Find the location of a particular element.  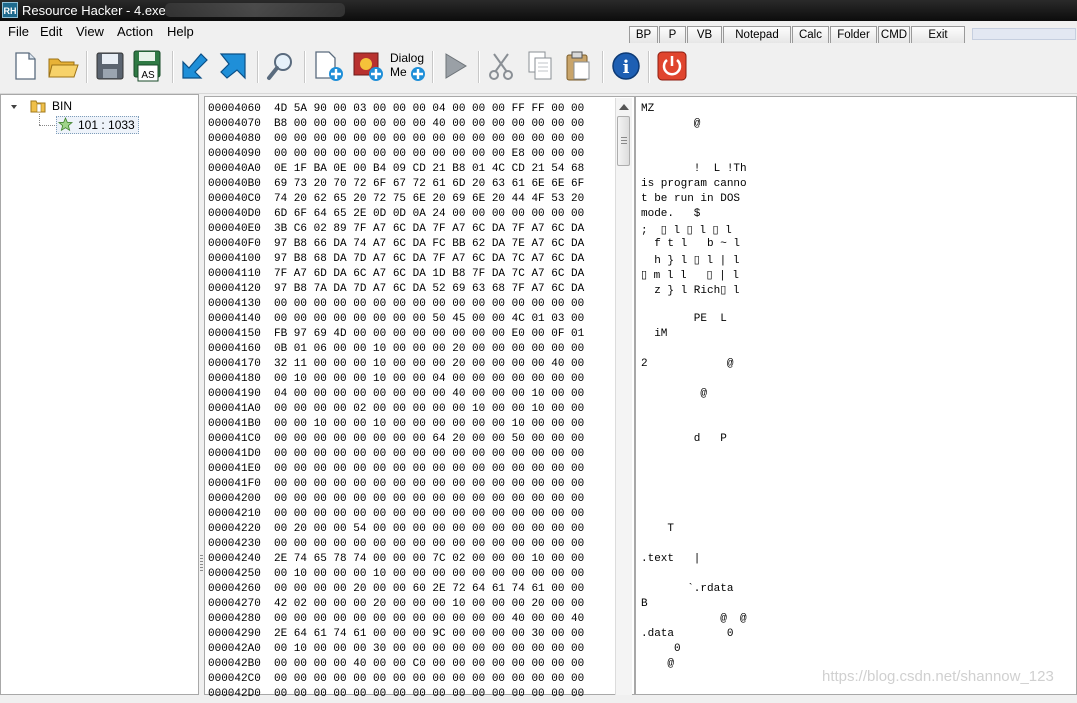

menu-action: Action is located at coordinates (135, 31).